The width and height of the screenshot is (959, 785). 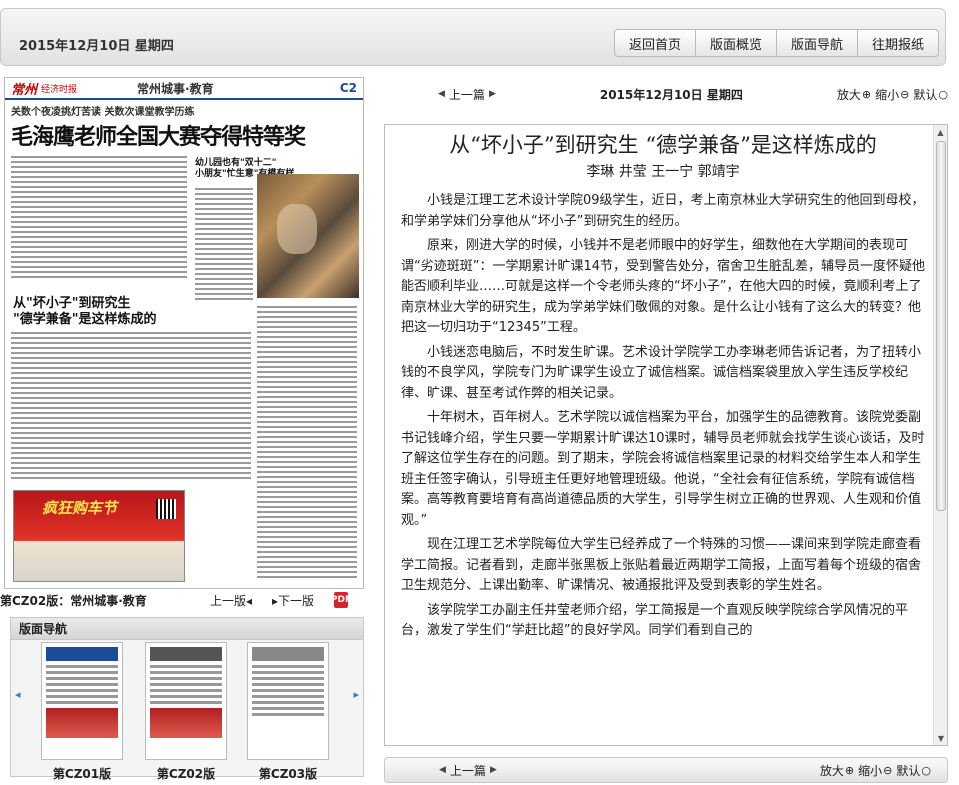 I want to click on newspaper-page-number: C2, so click(x=348, y=88).